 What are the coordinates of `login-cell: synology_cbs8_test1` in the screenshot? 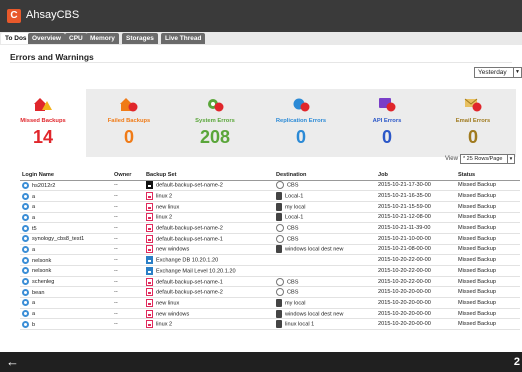 It's located at (66, 239).